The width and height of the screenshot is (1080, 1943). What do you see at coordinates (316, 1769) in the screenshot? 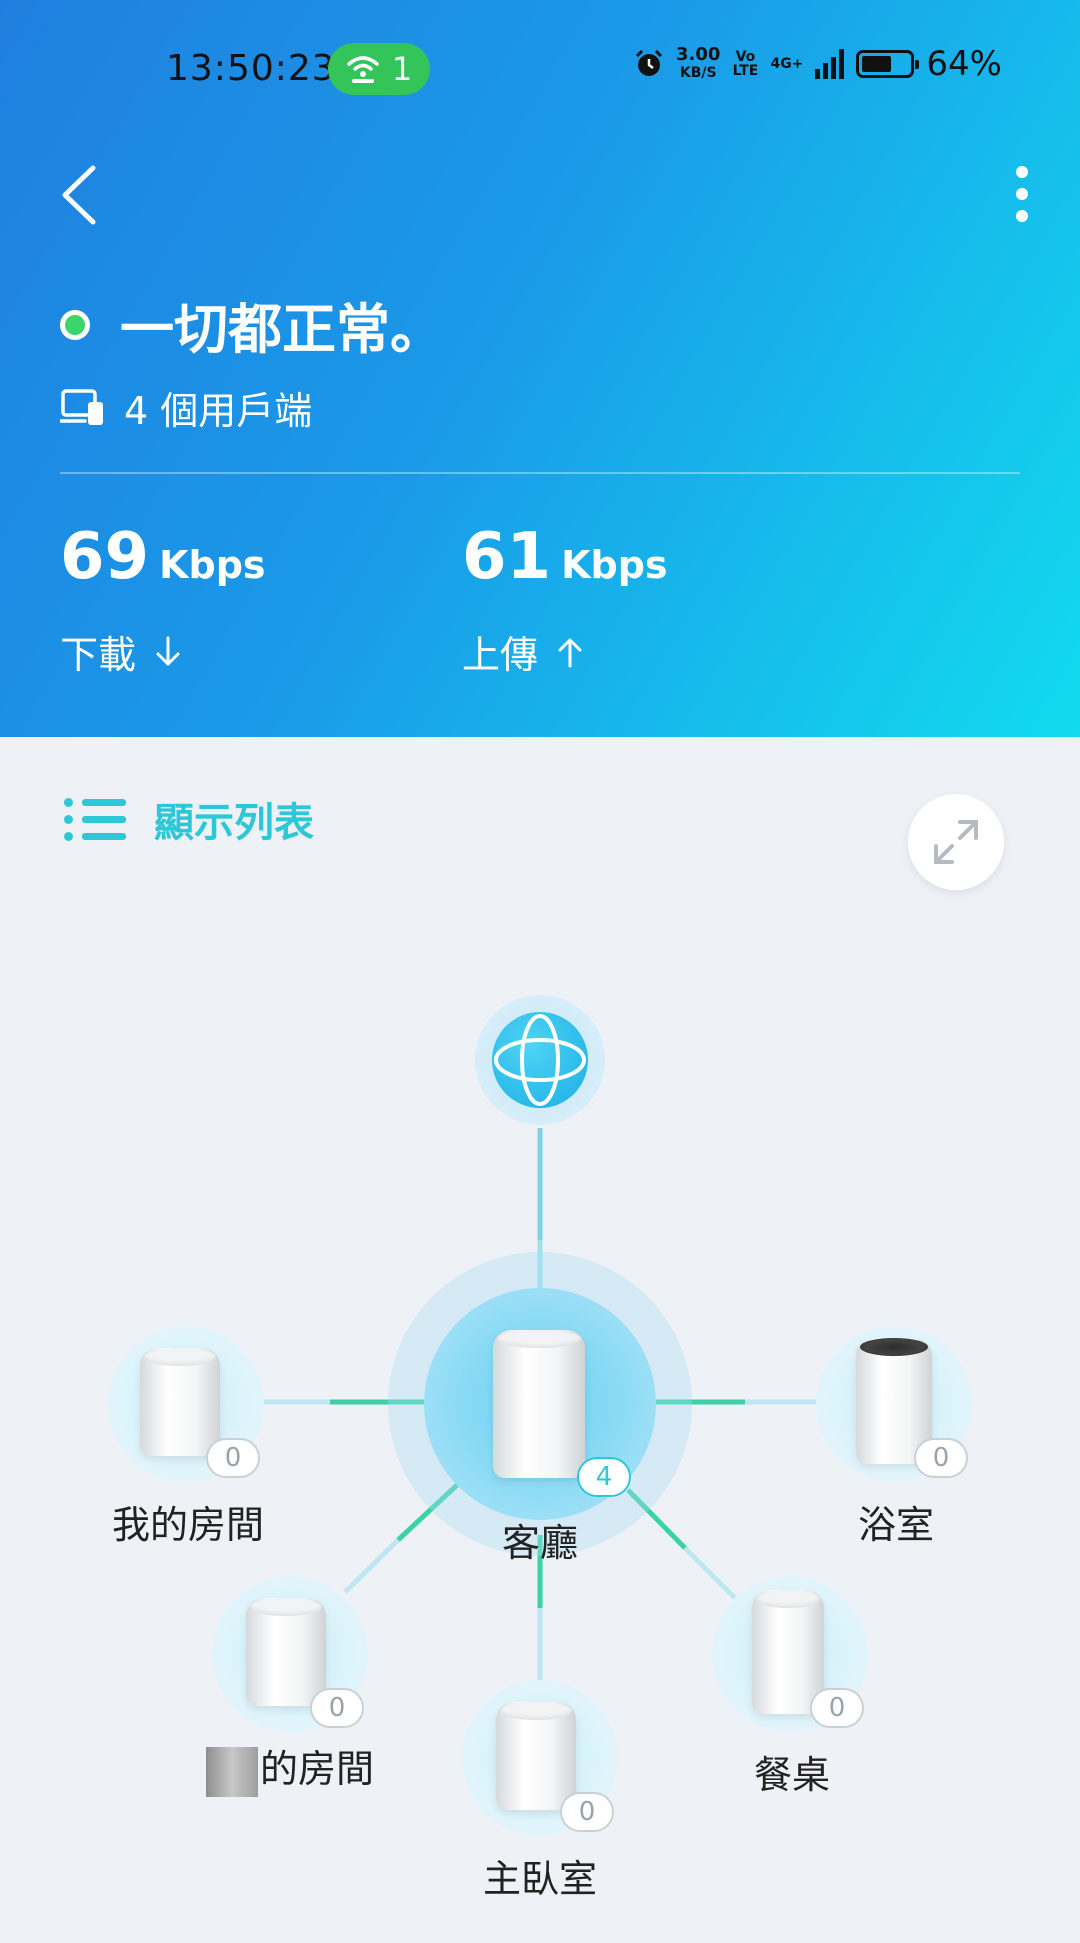
I see `node-label: 的房間` at bounding box center [316, 1769].